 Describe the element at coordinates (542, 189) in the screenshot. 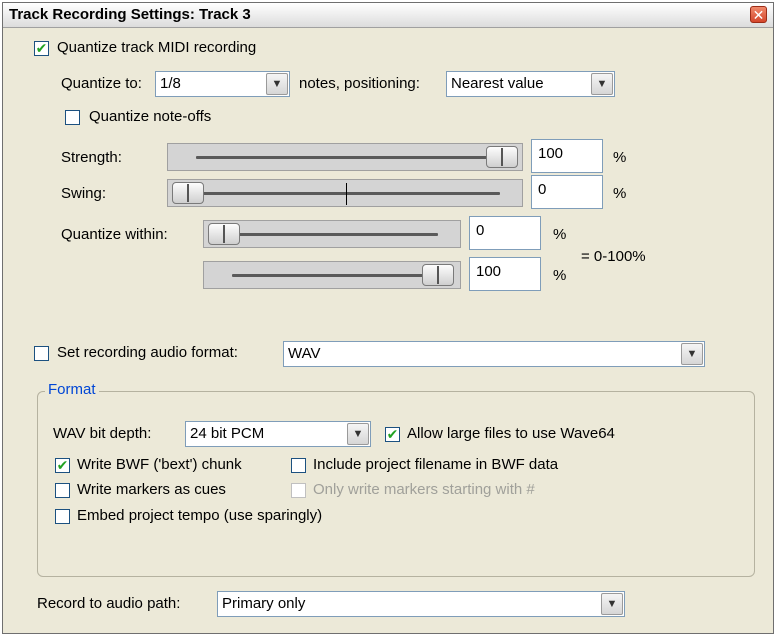

I see `swing-value: 0` at that location.